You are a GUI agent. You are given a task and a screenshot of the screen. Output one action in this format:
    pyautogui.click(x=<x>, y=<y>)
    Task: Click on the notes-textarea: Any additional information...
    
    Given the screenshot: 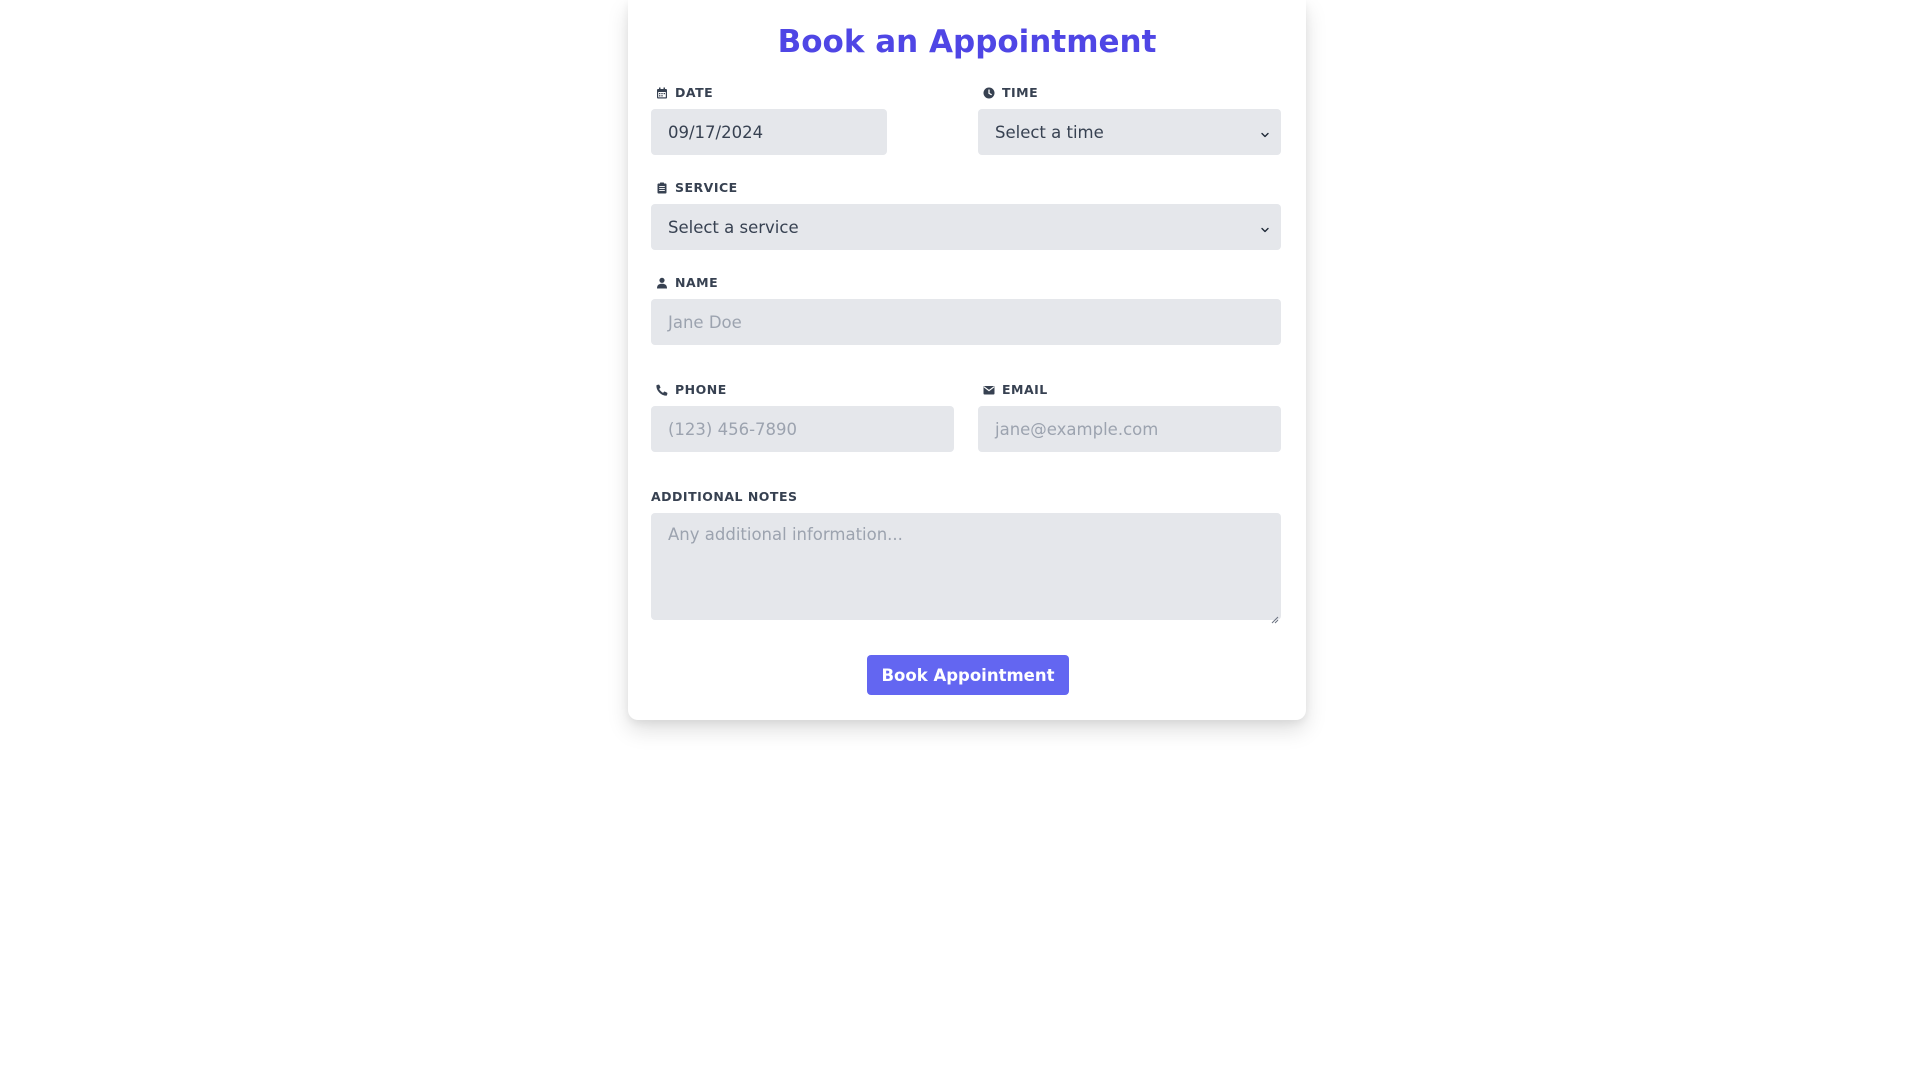 What is the action you would take?
    pyautogui.click(x=966, y=568)
    